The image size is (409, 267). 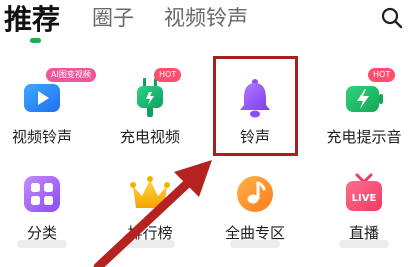 I want to click on music-note-icon, so click(x=255, y=194).